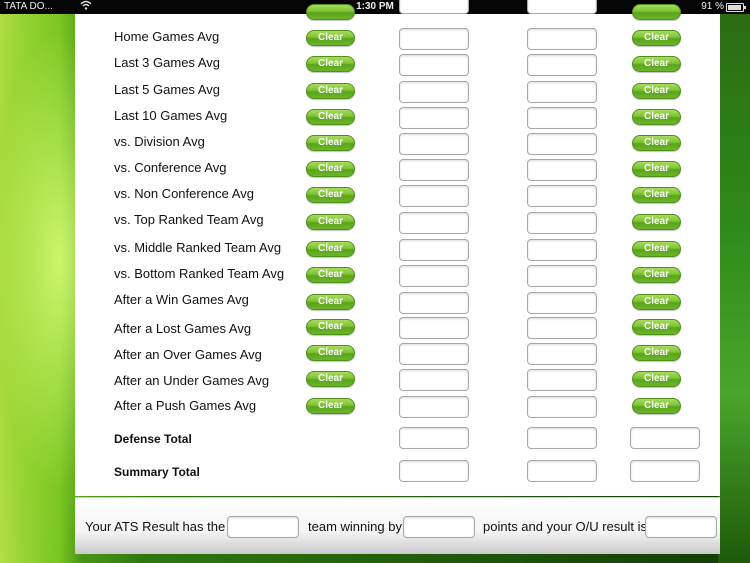 The width and height of the screenshot is (750, 563). What do you see at coordinates (355, 526) in the screenshot?
I see `result-middle-text: team winning by` at bounding box center [355, 526].